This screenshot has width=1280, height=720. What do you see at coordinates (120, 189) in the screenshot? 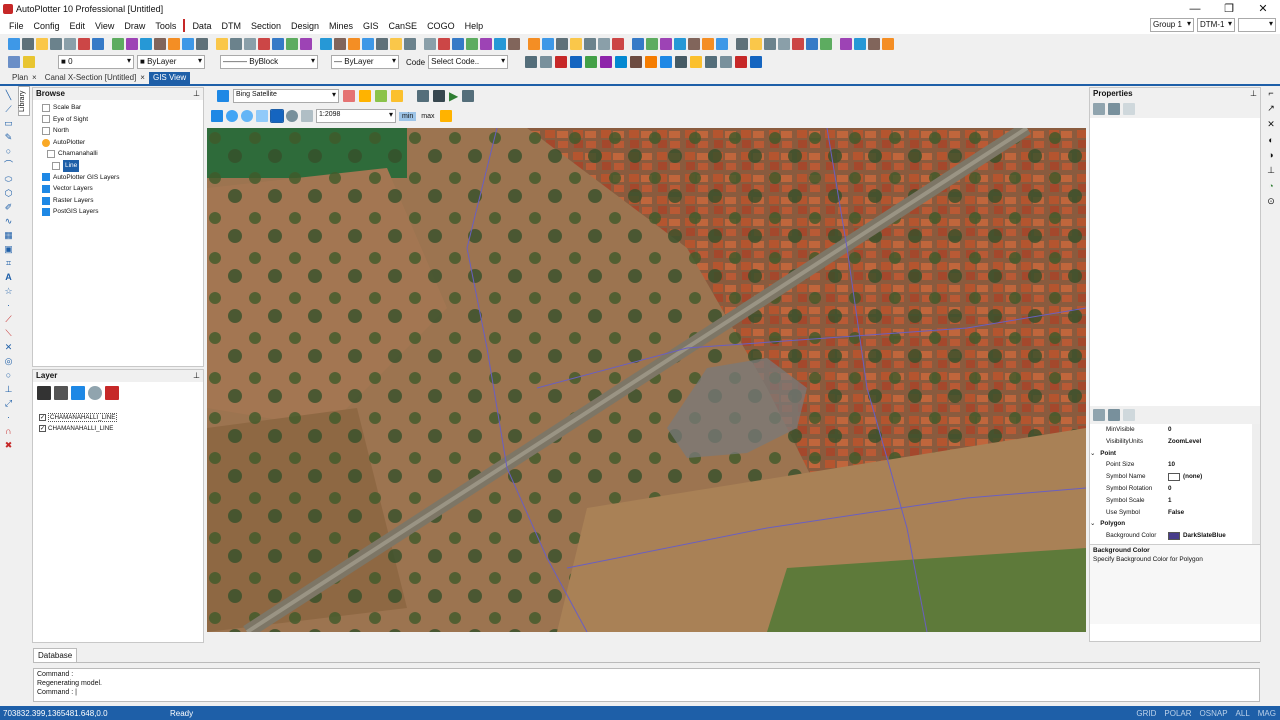
I see `tree-item: Vector Layers` at bounding box center [120, 189].